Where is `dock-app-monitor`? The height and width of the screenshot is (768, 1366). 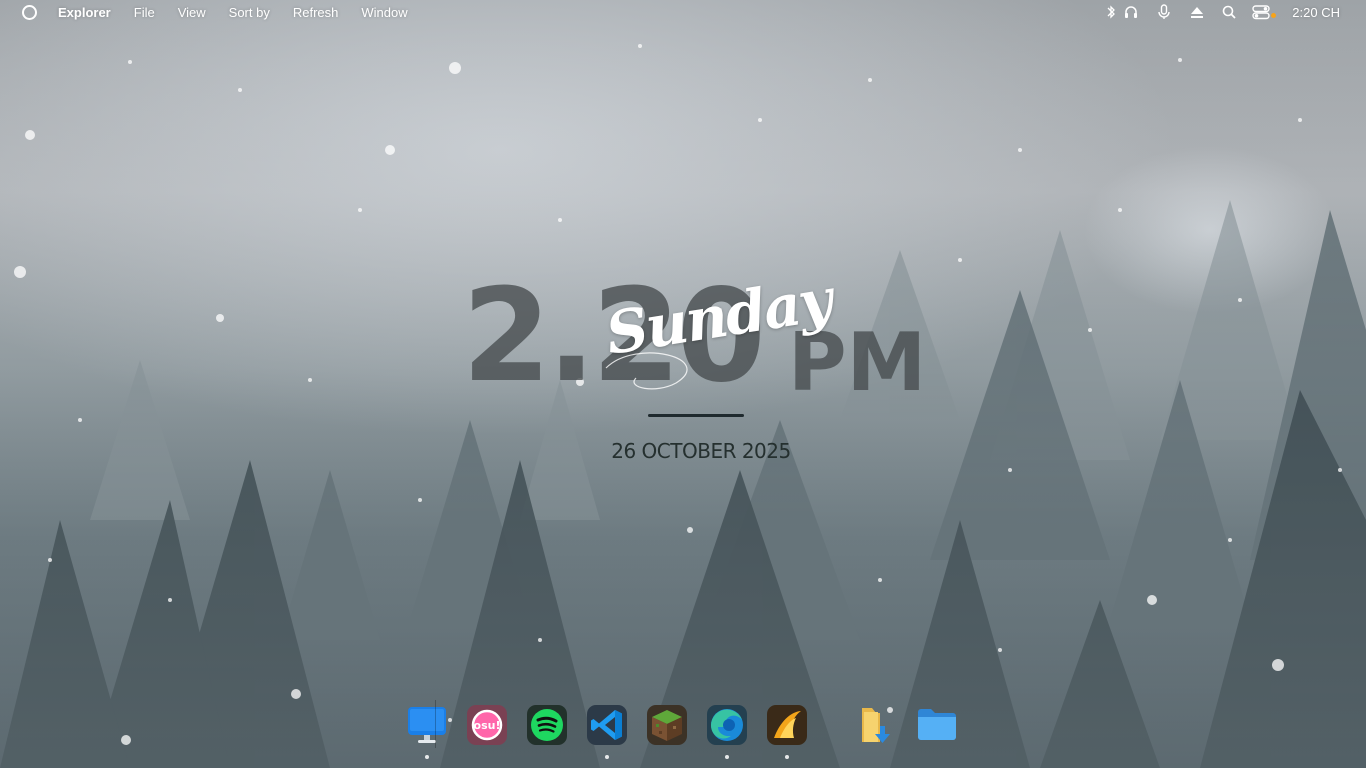
dock-app-monitor is located at coordinates (427, 731).